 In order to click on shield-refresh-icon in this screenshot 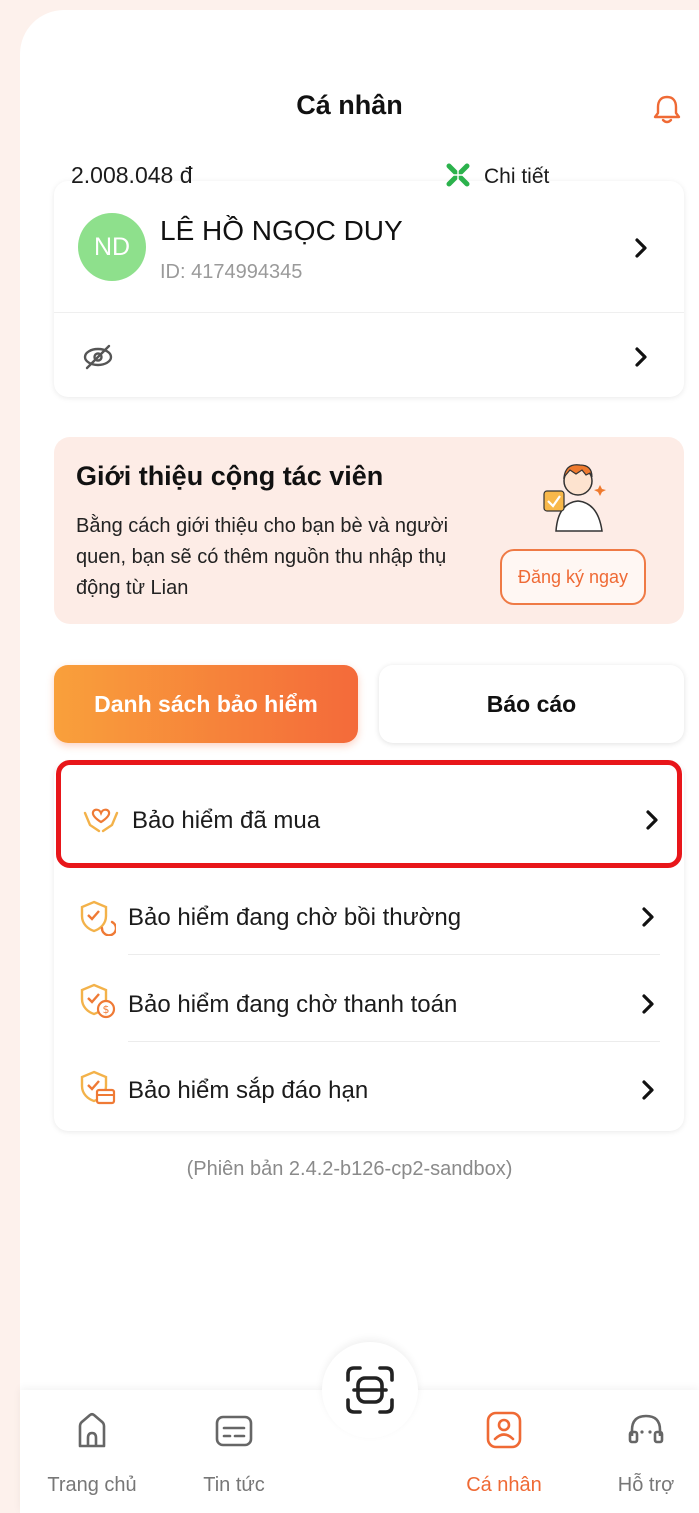, I will do `click(98, 918)`.